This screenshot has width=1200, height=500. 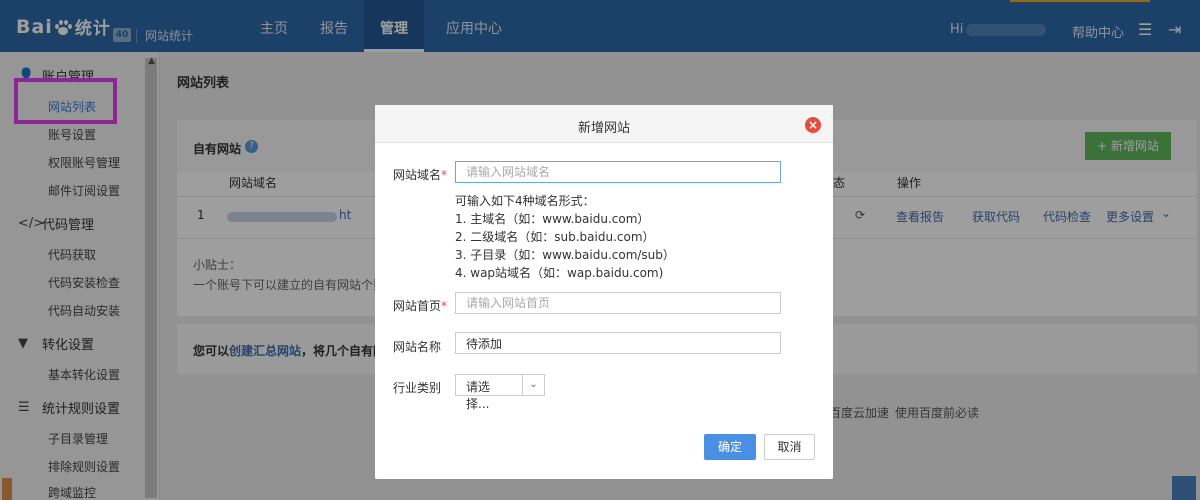 What do you see at coordinates (730, 447) in the screenshot?
I see `confirm-button: 确定` at bounding box center [730, 447].